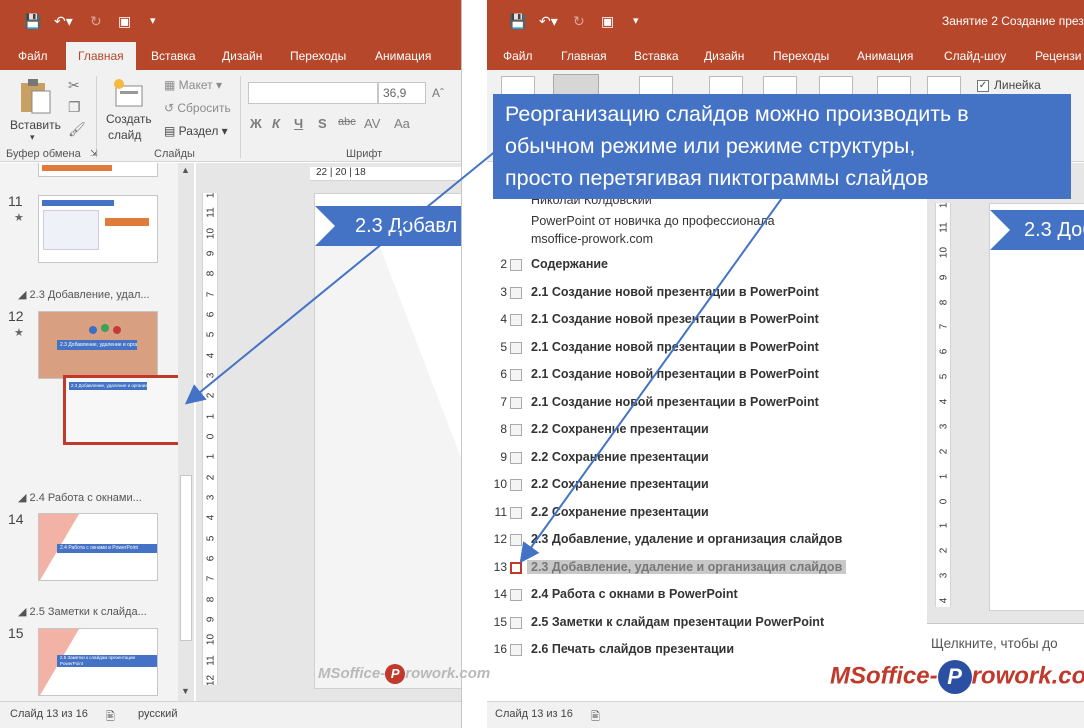 This screenshot has width=1084, height=728. I want to click on arrow-to-thumbnail, so click(341, 277).